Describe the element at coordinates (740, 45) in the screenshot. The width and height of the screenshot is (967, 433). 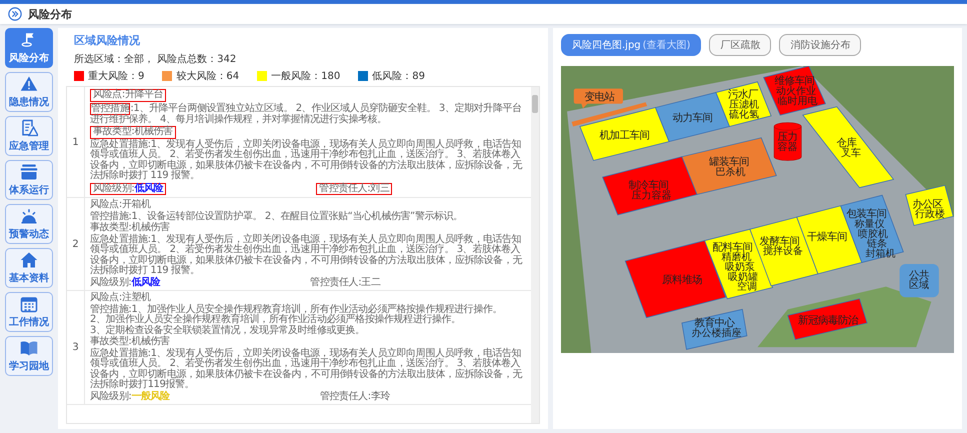
I see `tab: 厂区疏散` at that location.